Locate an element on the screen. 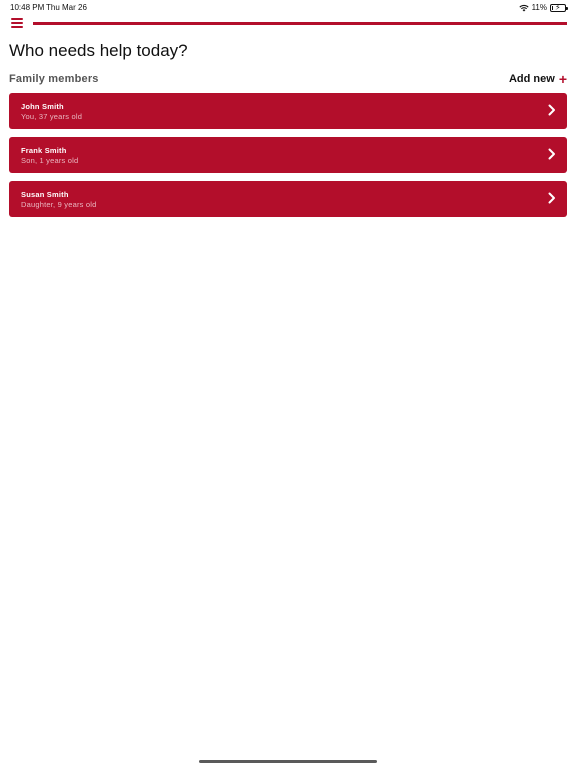 The height and width of the screenshot is (768, 576). hamburger-menu-icon is located at coordinates (17, 23).